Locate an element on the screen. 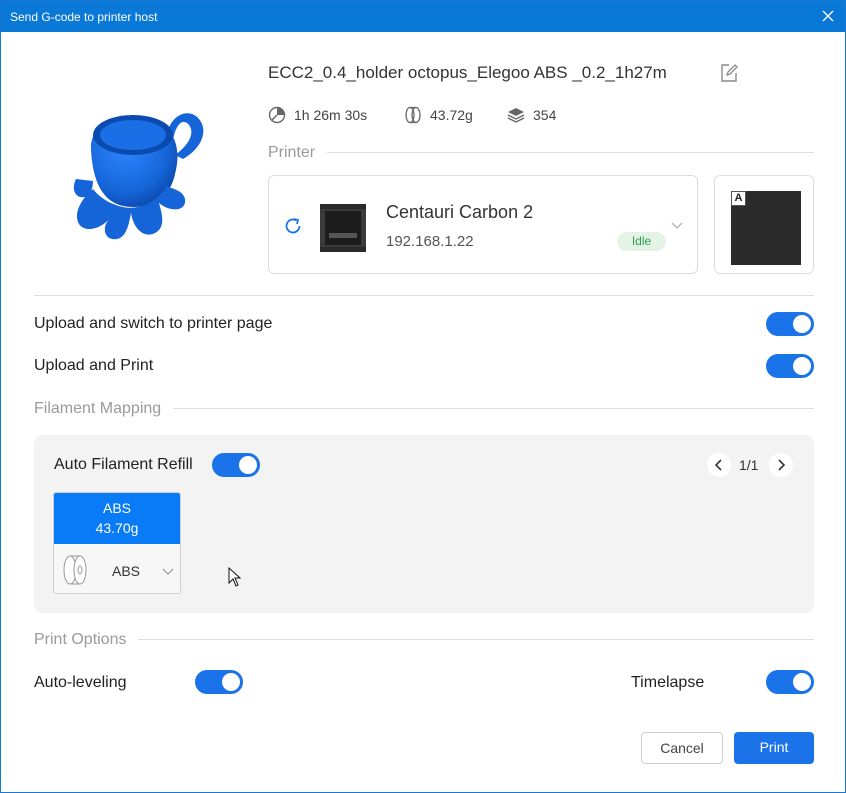 The image size is (846, 793). upload-switch-label: Upload and switch to printer page is located at coordinates (153, 323).